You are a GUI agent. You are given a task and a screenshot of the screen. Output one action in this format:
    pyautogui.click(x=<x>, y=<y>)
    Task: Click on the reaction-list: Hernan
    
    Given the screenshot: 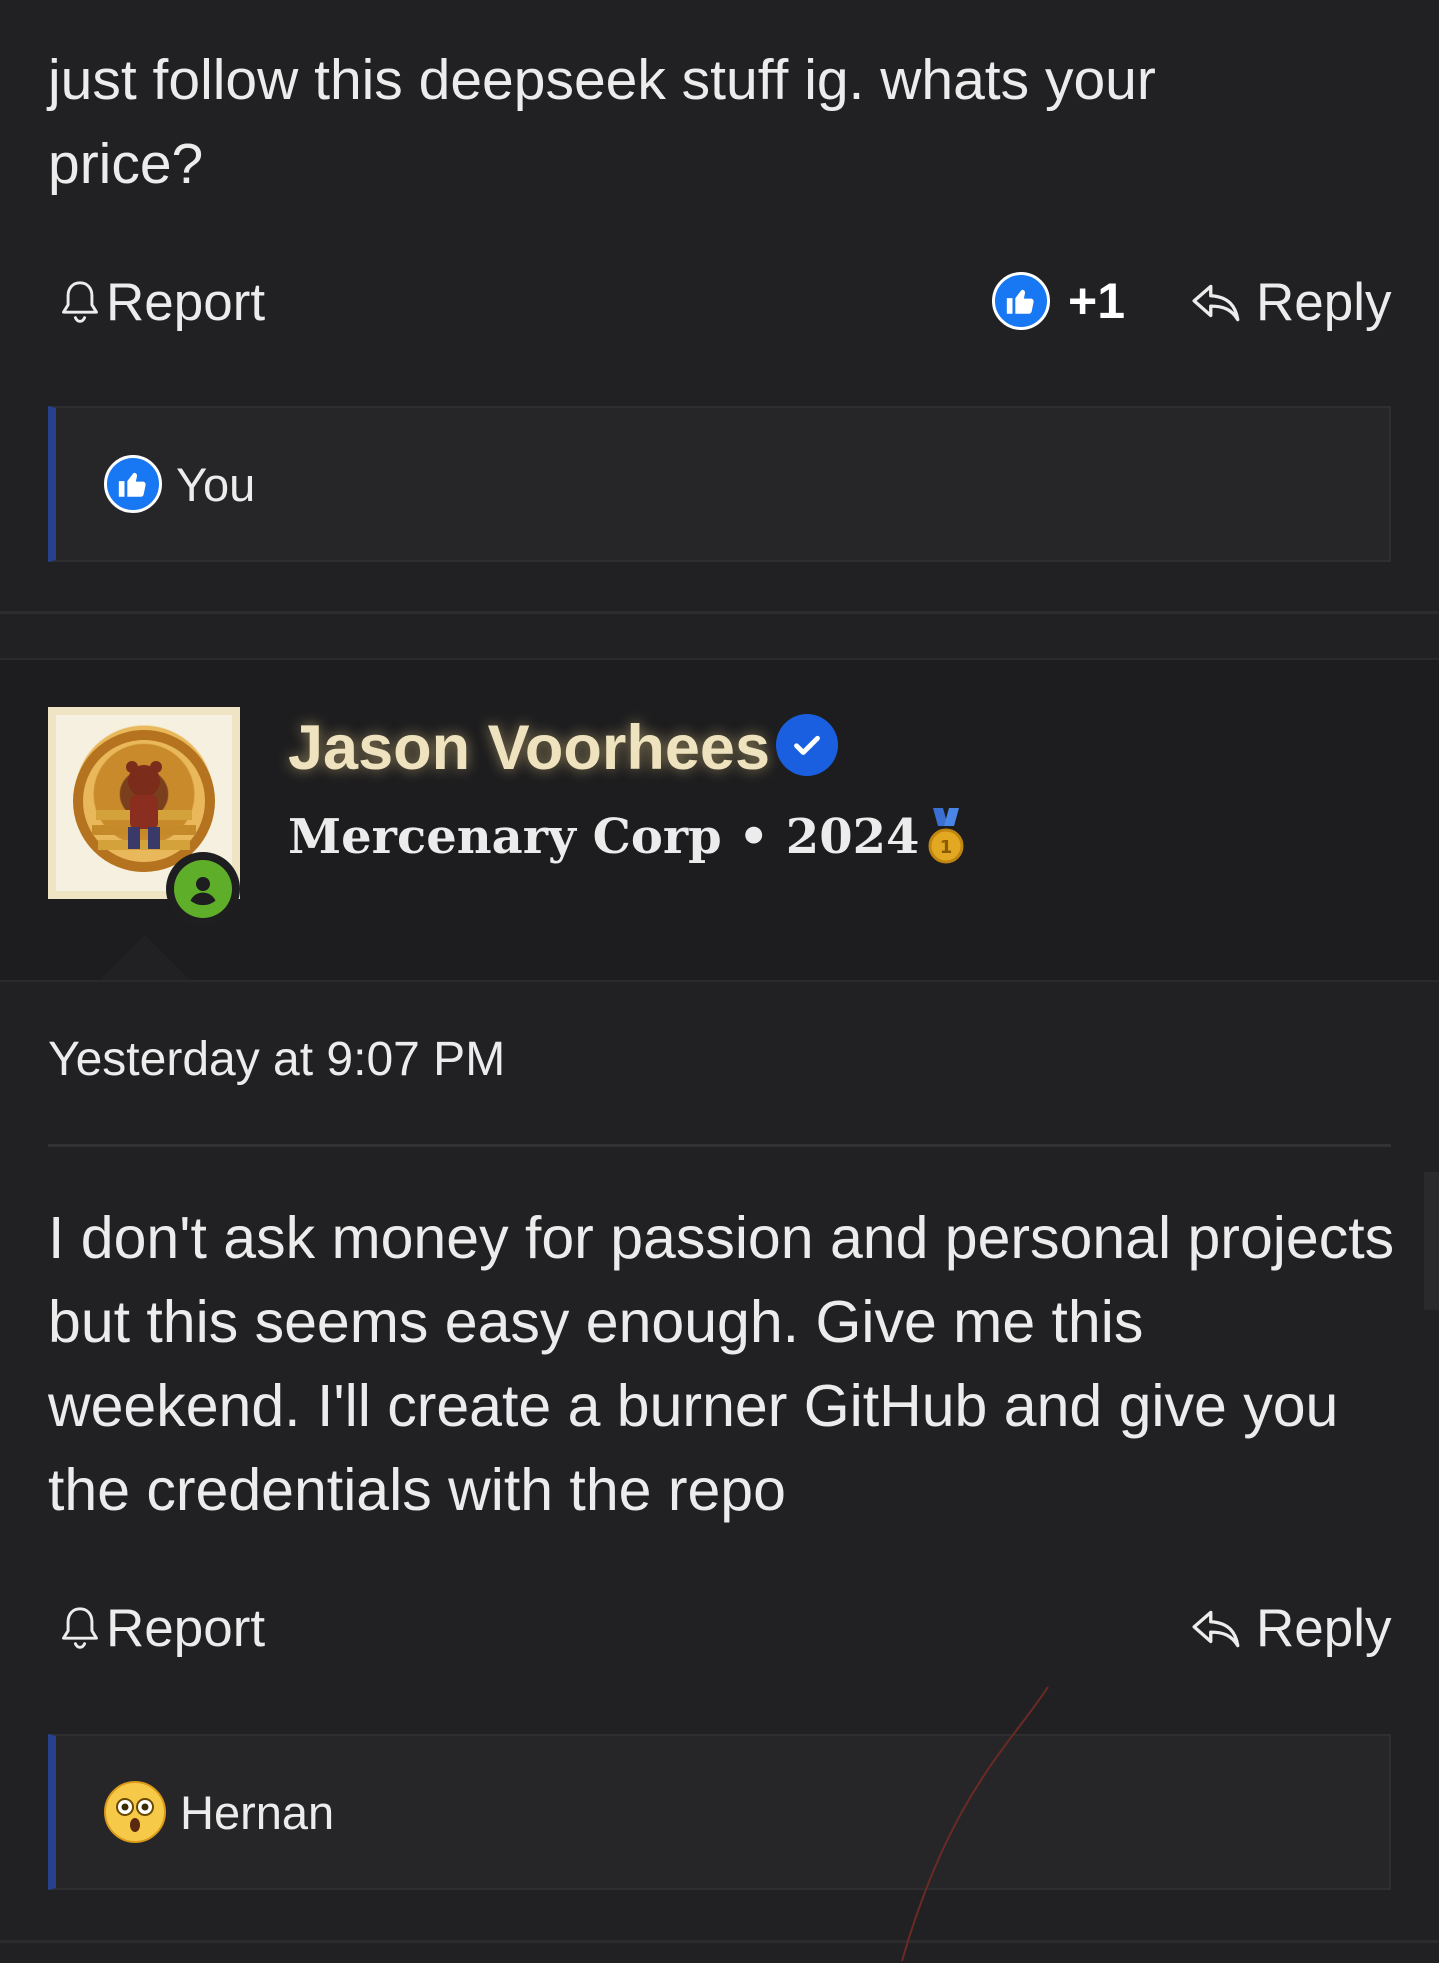 What is the action you would take?
    pyautogui.click(x=719, y=1812)
    